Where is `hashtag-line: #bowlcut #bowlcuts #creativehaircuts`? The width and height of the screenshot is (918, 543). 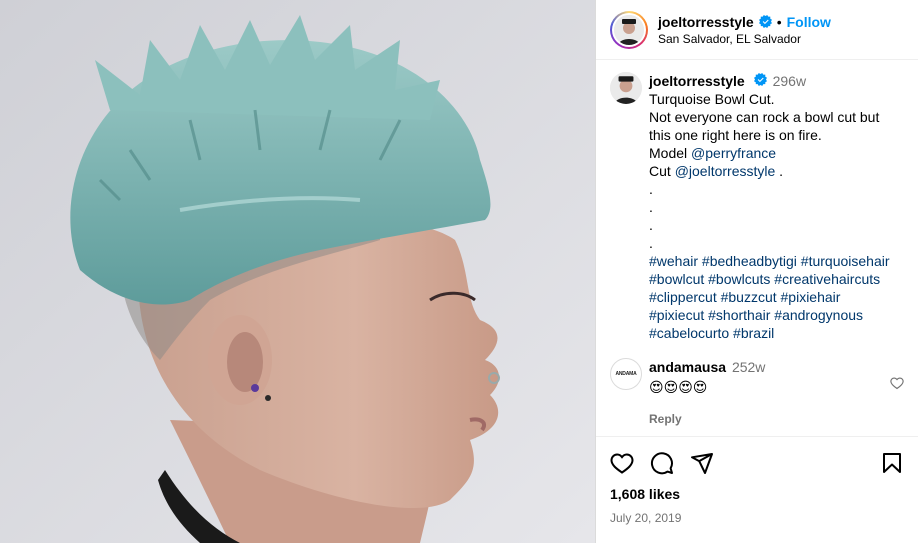
hashtag-line: #bowlcut #bowlcuts #creativehaircuts is located at coordinates (769, 279).